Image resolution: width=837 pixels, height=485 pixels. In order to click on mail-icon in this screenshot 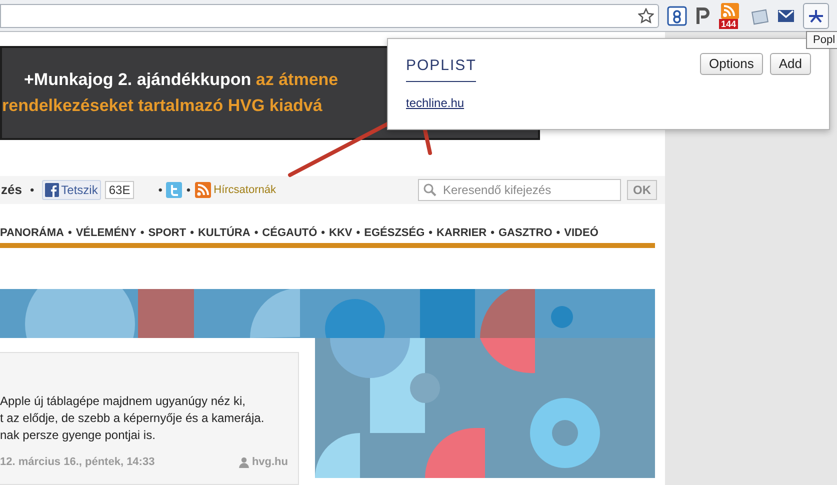, I will do `click(786, 15)`.